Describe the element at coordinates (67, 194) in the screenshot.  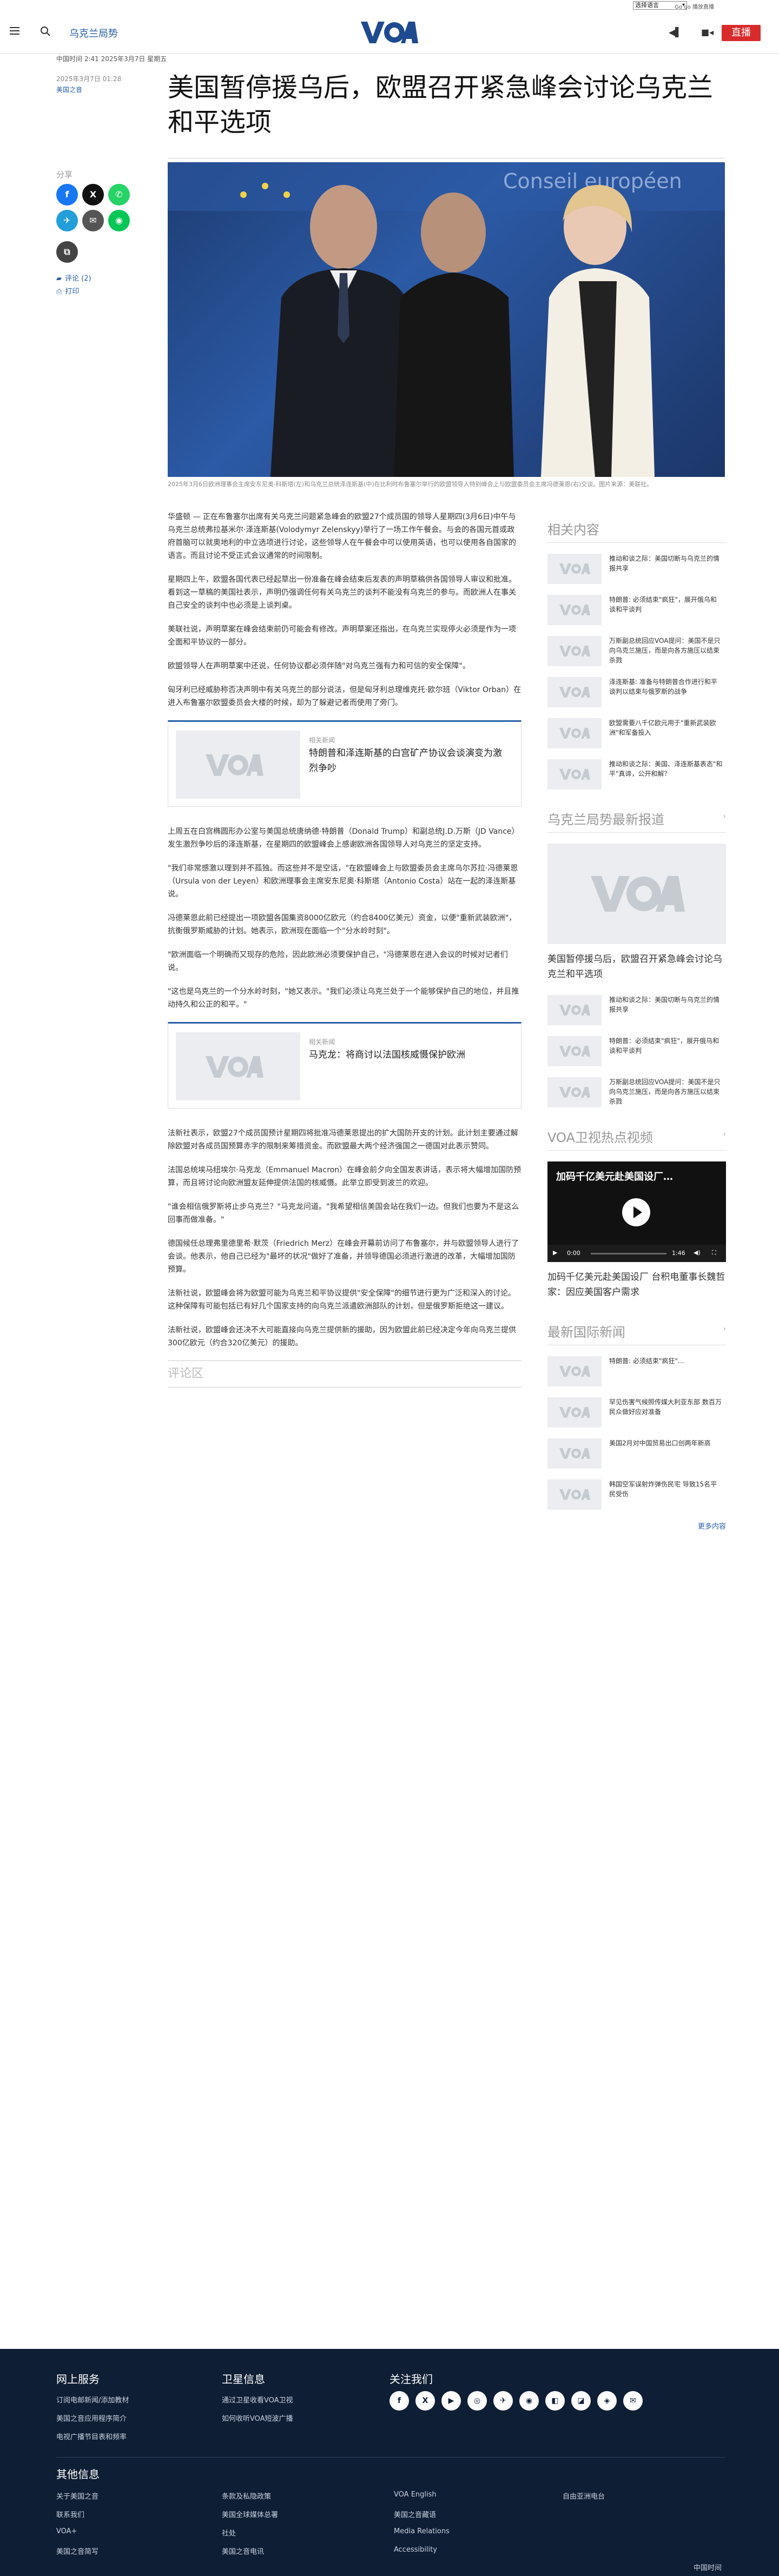
I see `facebook-share-icon: f` at that location.